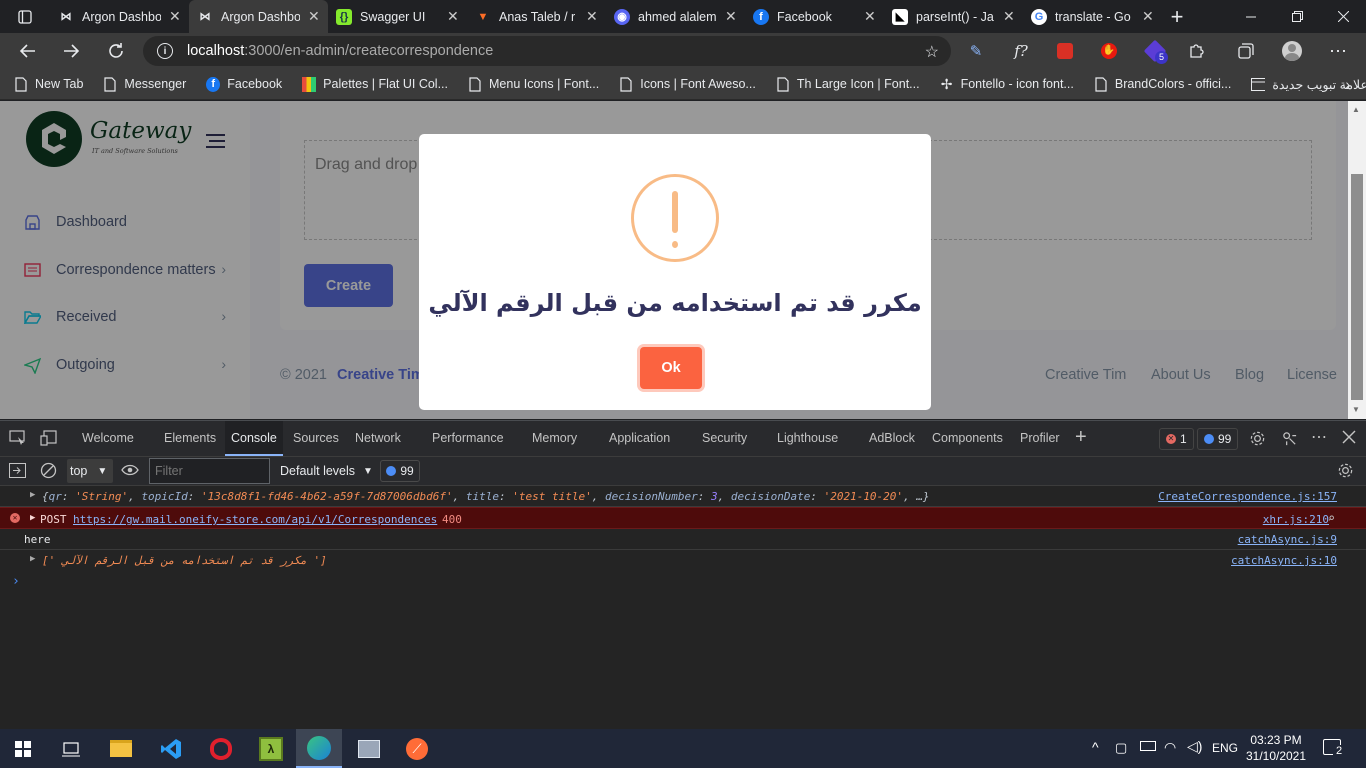  What do you see at coordinates (1292, 51) in the screenshot?
I see `profile-avatar` at bounding box center [1292, 51].